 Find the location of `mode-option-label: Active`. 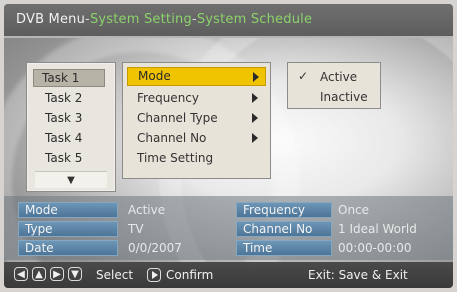

mode-option-label: Active is located at coordinates (339, 77).